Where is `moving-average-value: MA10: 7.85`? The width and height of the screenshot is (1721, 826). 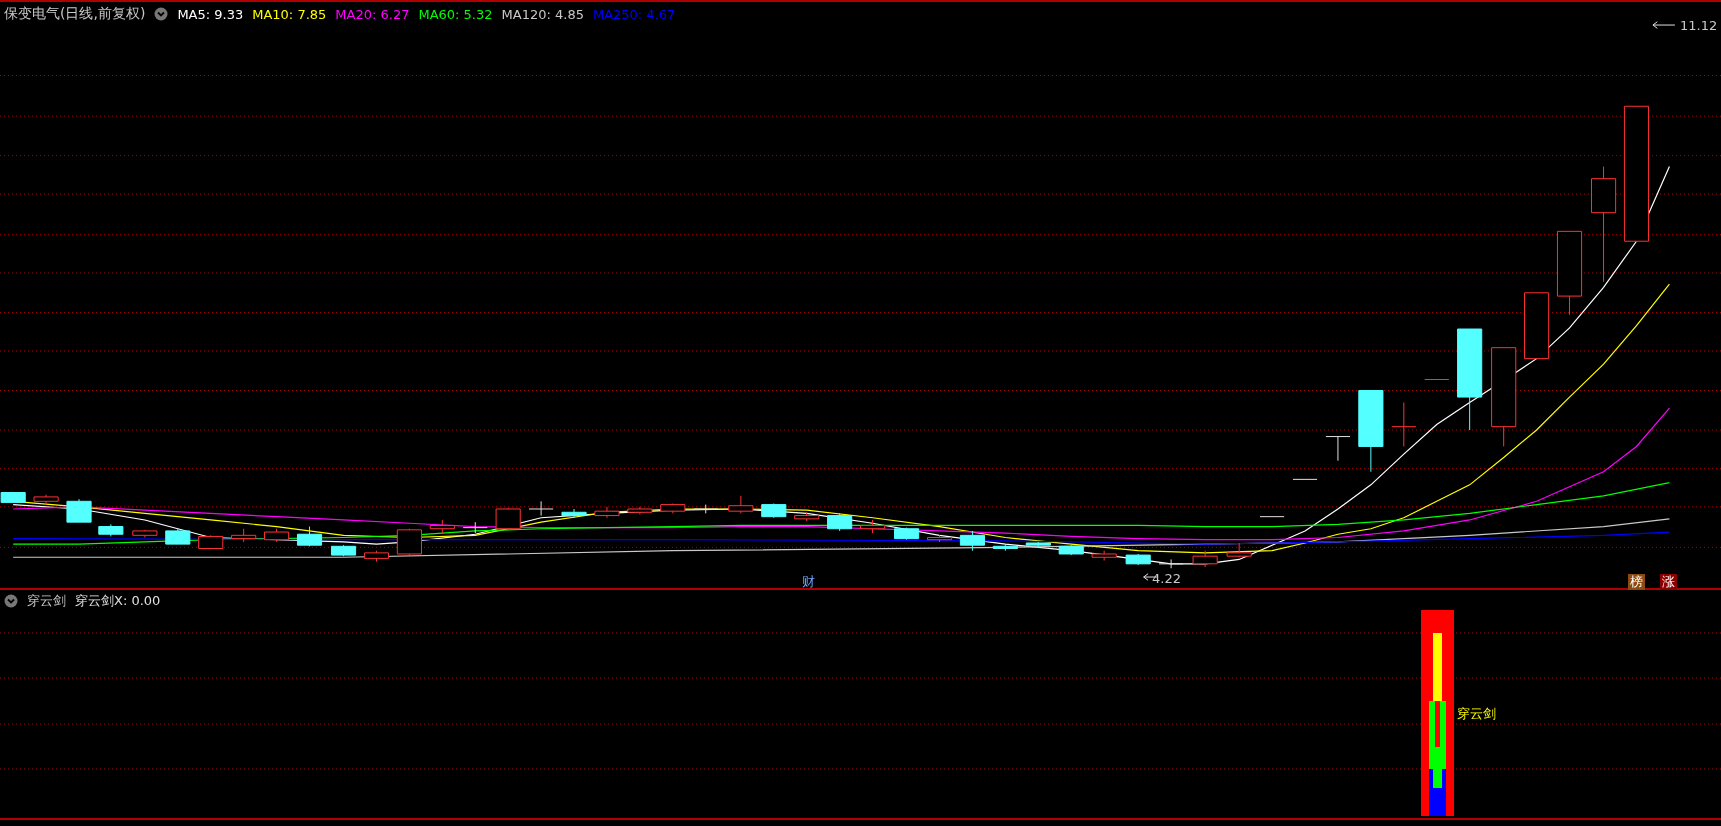
moving-average-value: MA10: 7.85 is located at coordinates (289, 14).